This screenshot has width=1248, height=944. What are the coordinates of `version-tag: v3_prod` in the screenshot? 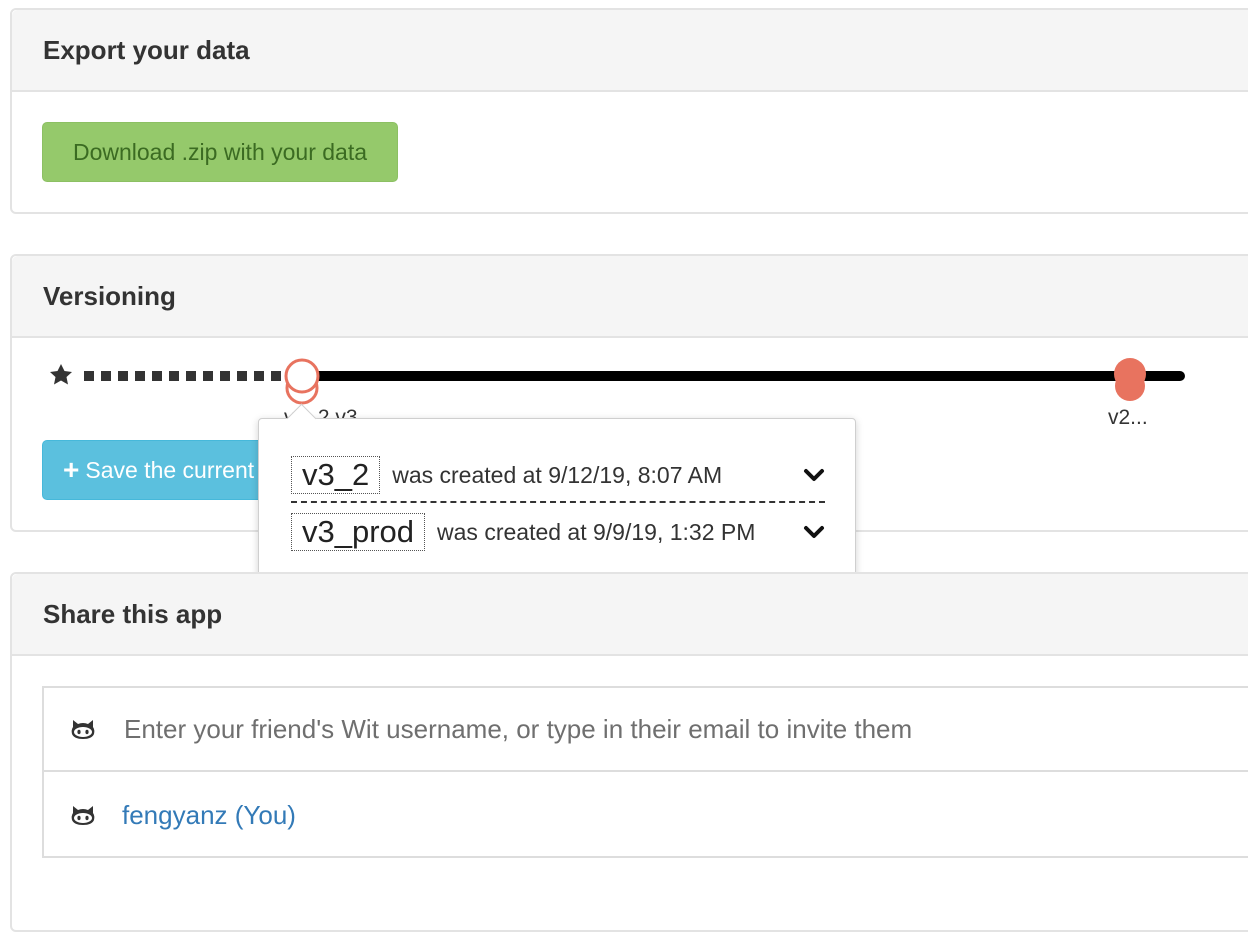 It's located at (358, 532).